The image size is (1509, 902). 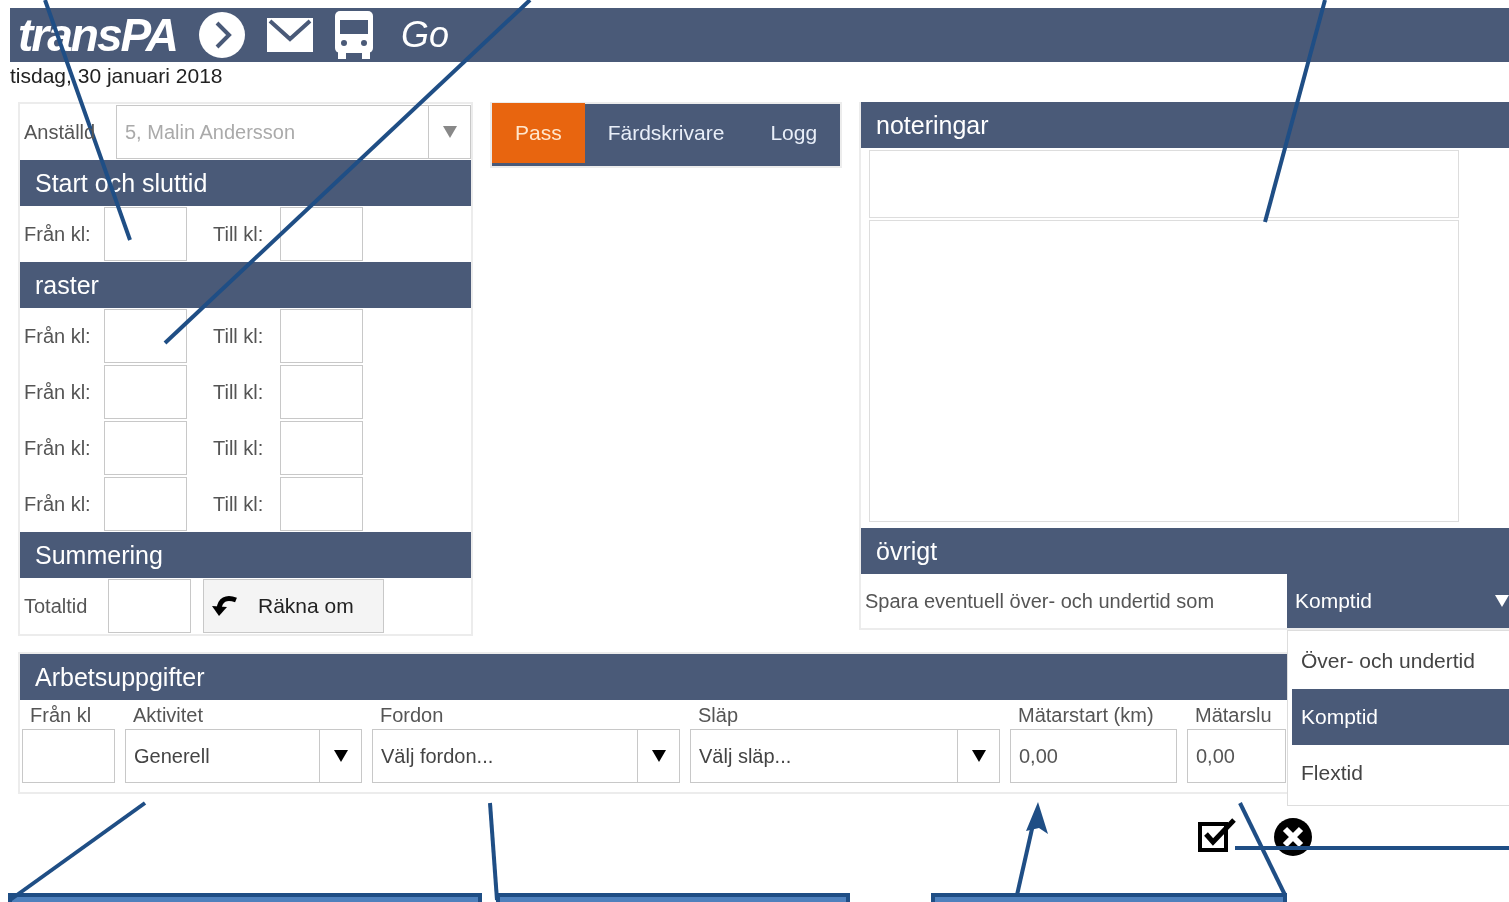 What do you see at coordinates (97, 35) in the screenshot?
I see `logo: transPA` at bounding box center [97, 35].